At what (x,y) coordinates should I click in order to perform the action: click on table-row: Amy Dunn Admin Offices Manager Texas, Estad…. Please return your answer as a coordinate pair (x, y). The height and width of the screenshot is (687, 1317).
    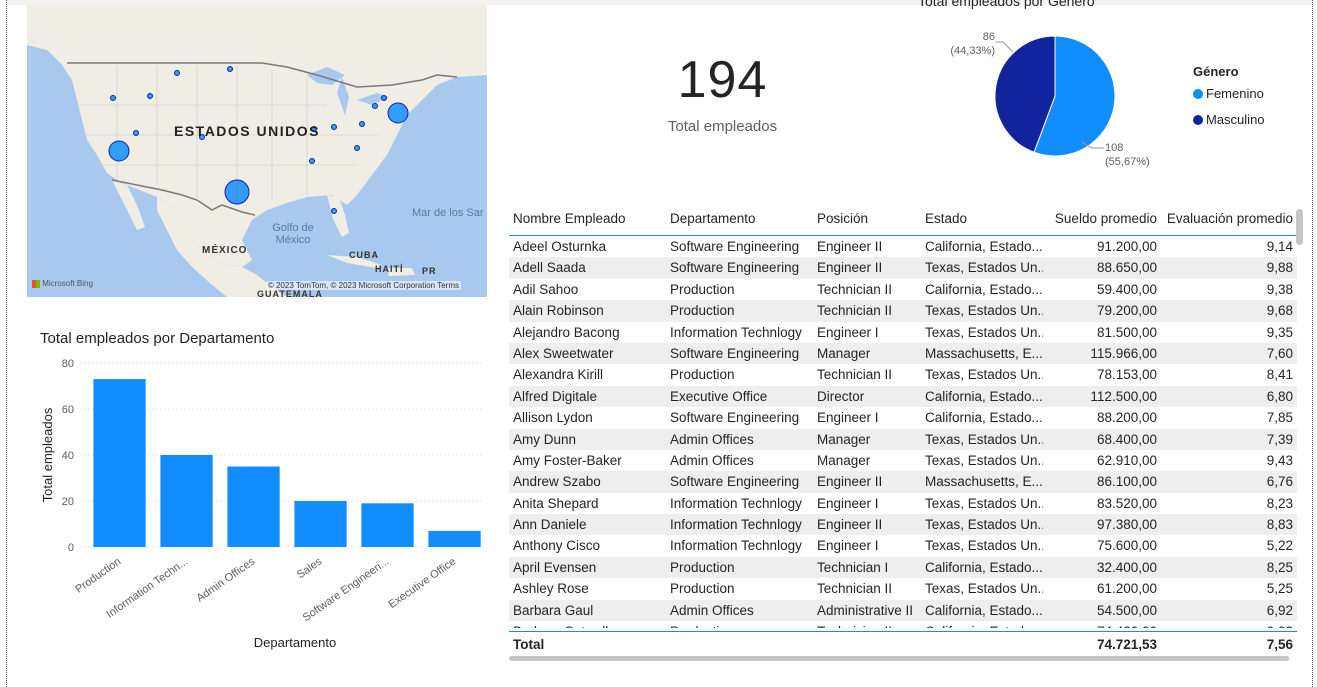
    Looking at the image, I should click on (903, 439).